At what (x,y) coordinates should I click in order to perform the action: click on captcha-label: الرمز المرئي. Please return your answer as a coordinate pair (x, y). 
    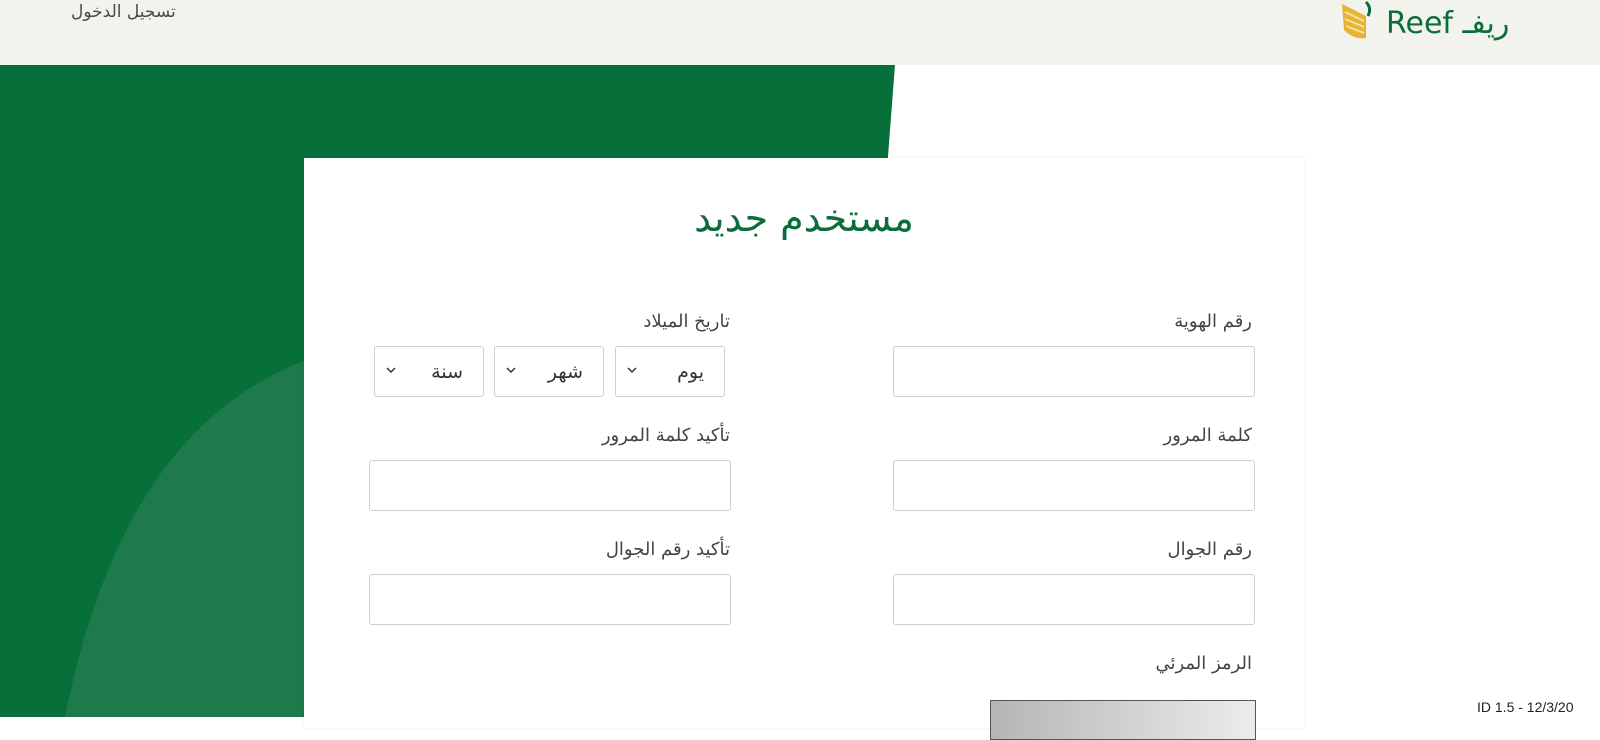
    Looking at the image, I should click on (1203, 663).